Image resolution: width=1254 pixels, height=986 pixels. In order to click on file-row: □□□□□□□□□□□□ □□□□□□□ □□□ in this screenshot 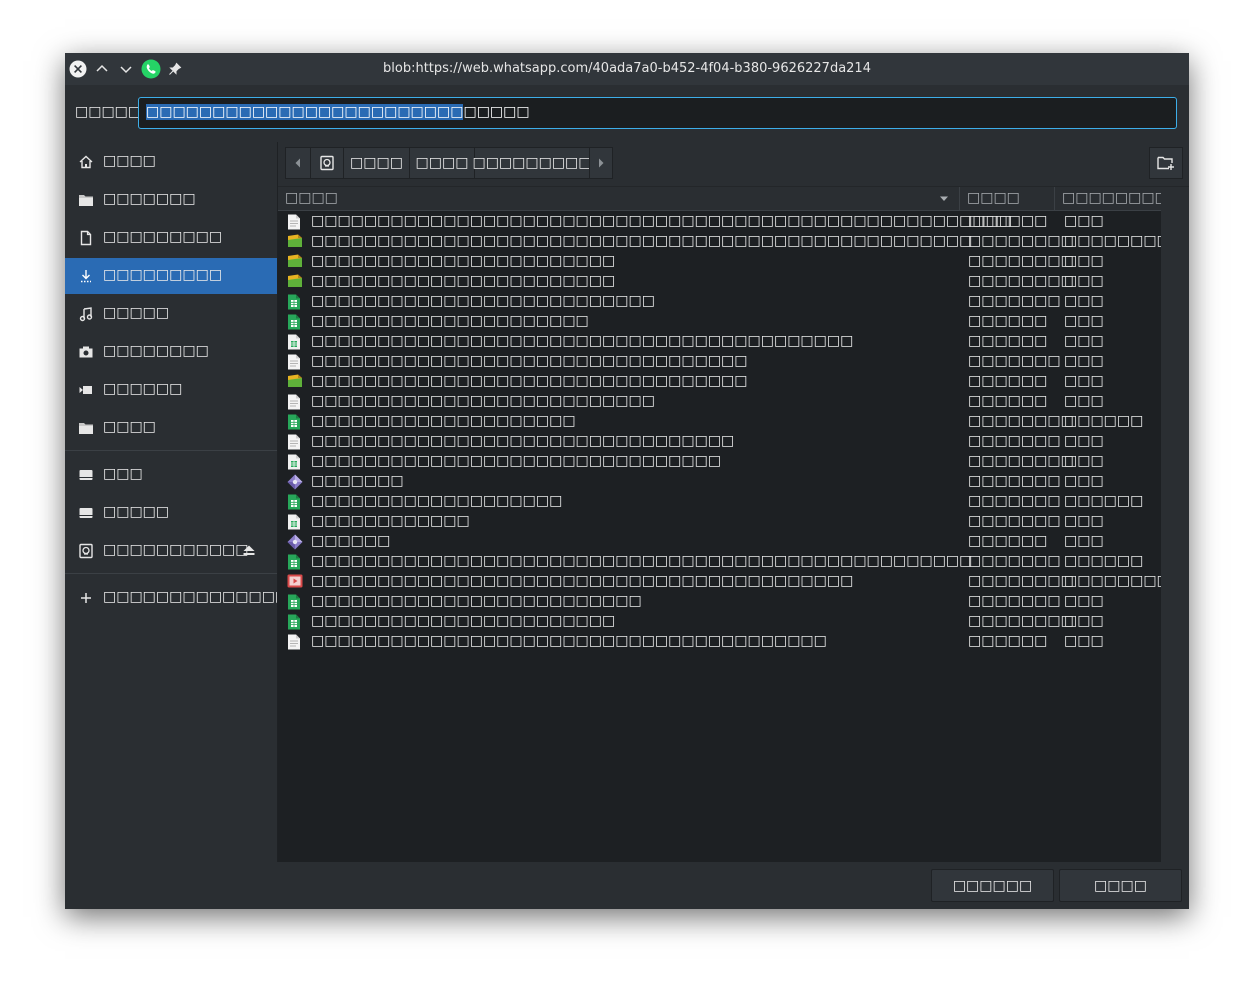, I will do `click(720, 522)`.